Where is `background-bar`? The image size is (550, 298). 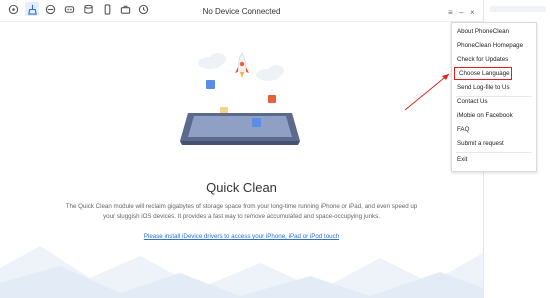 background-bar is located at coordinates (518, 9).